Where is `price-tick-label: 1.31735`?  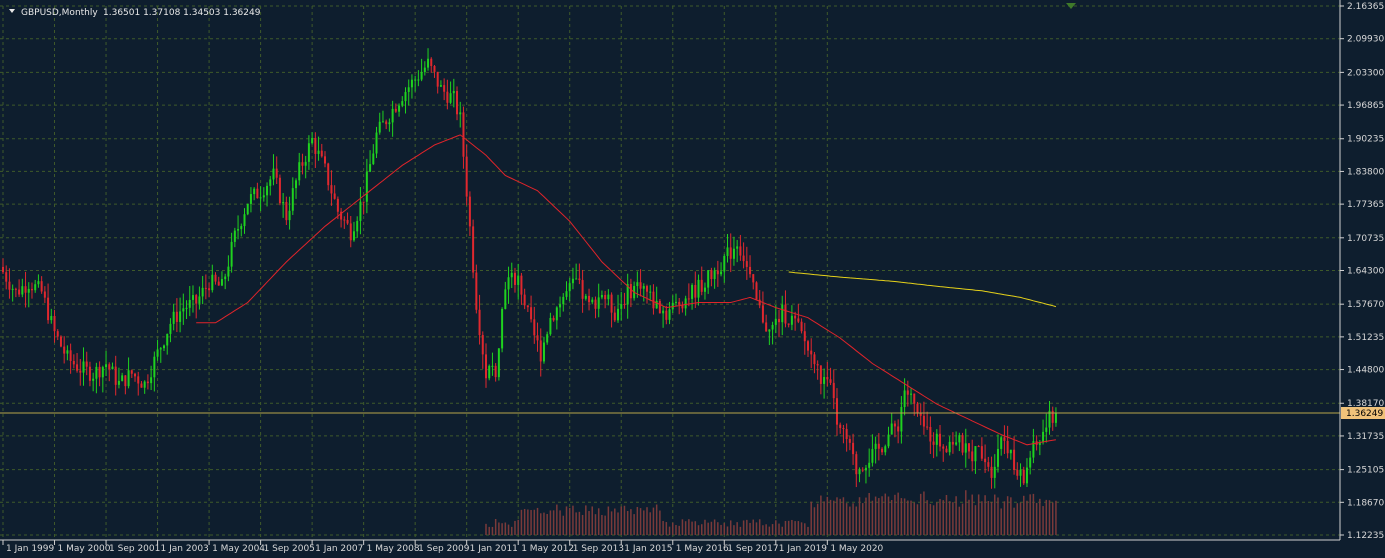 price-tick-label: 1.31735 is located at coordinates (1365, 437).